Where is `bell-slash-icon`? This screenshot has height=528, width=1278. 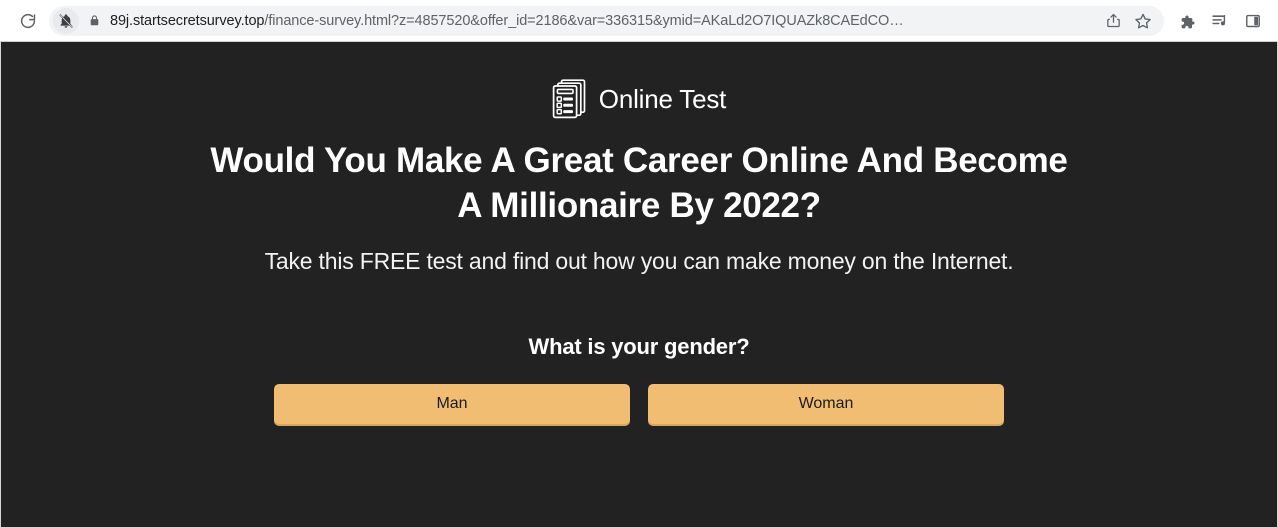
bell-slash-icon is located at coordinates (66, 20).